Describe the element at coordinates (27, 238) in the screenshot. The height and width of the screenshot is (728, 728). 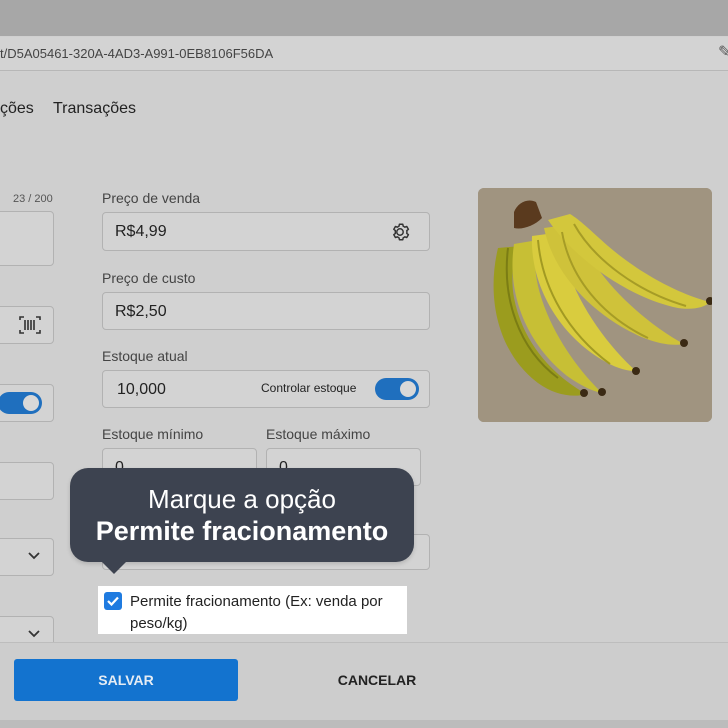
I see `product-name-field` at that location.